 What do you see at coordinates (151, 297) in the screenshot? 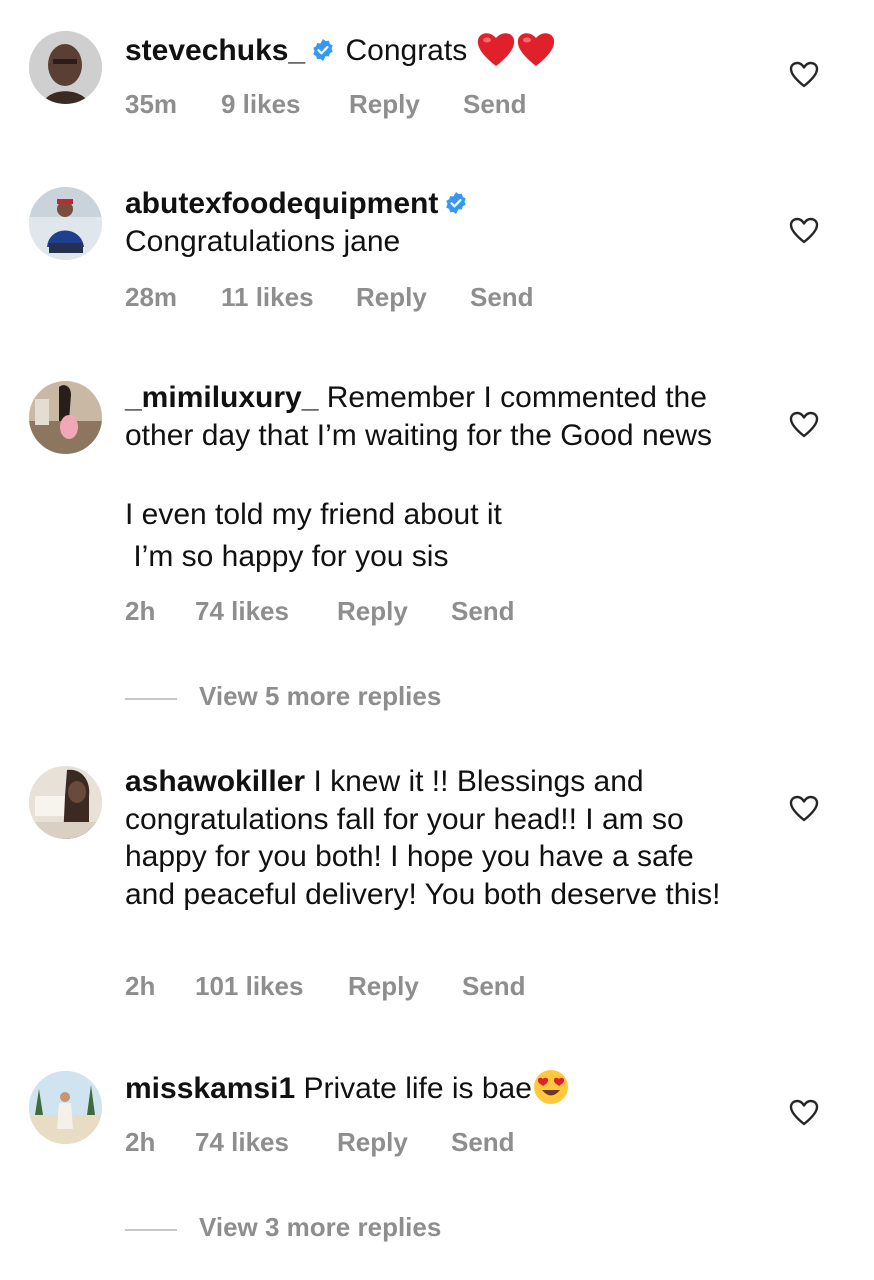
I see `comment-time: 28m` at bounding box center [151, 297].